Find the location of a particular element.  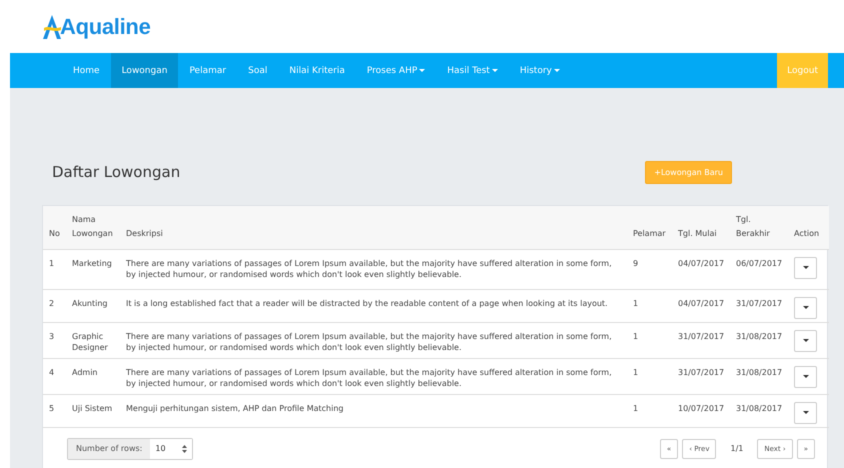

nav-item: Soal is located at coordinates (257, 70).